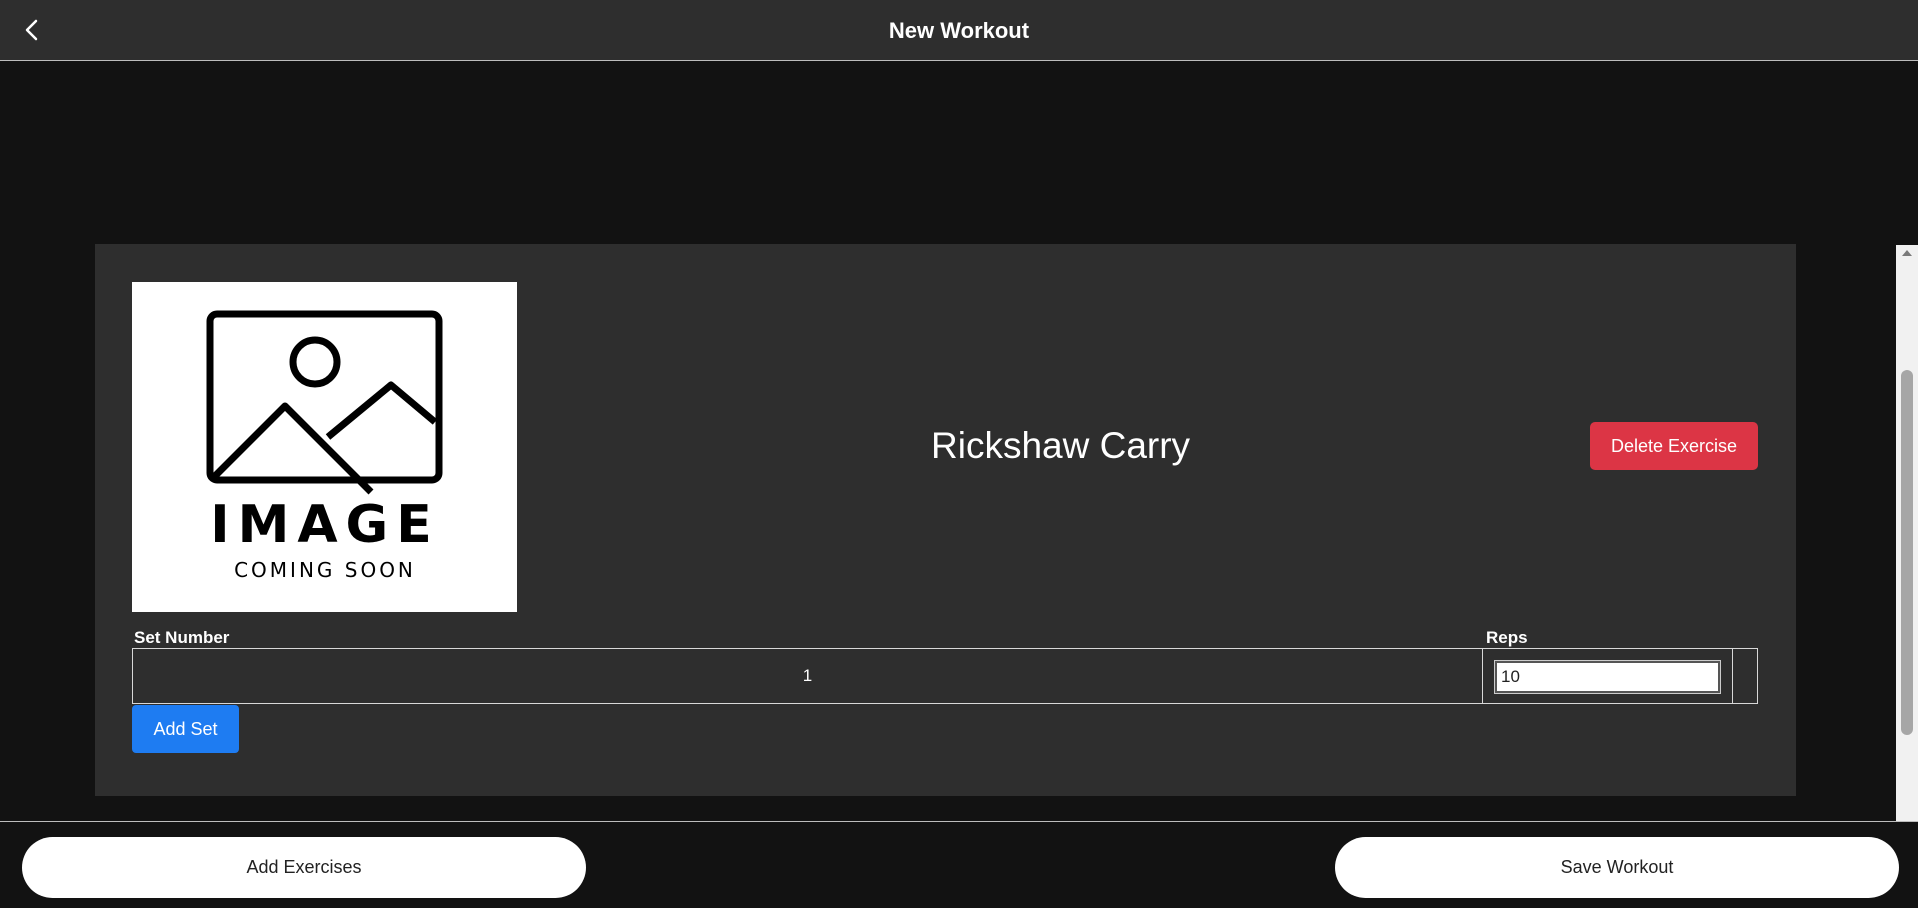  I want to click on table-row: 1, so click(945, 676).